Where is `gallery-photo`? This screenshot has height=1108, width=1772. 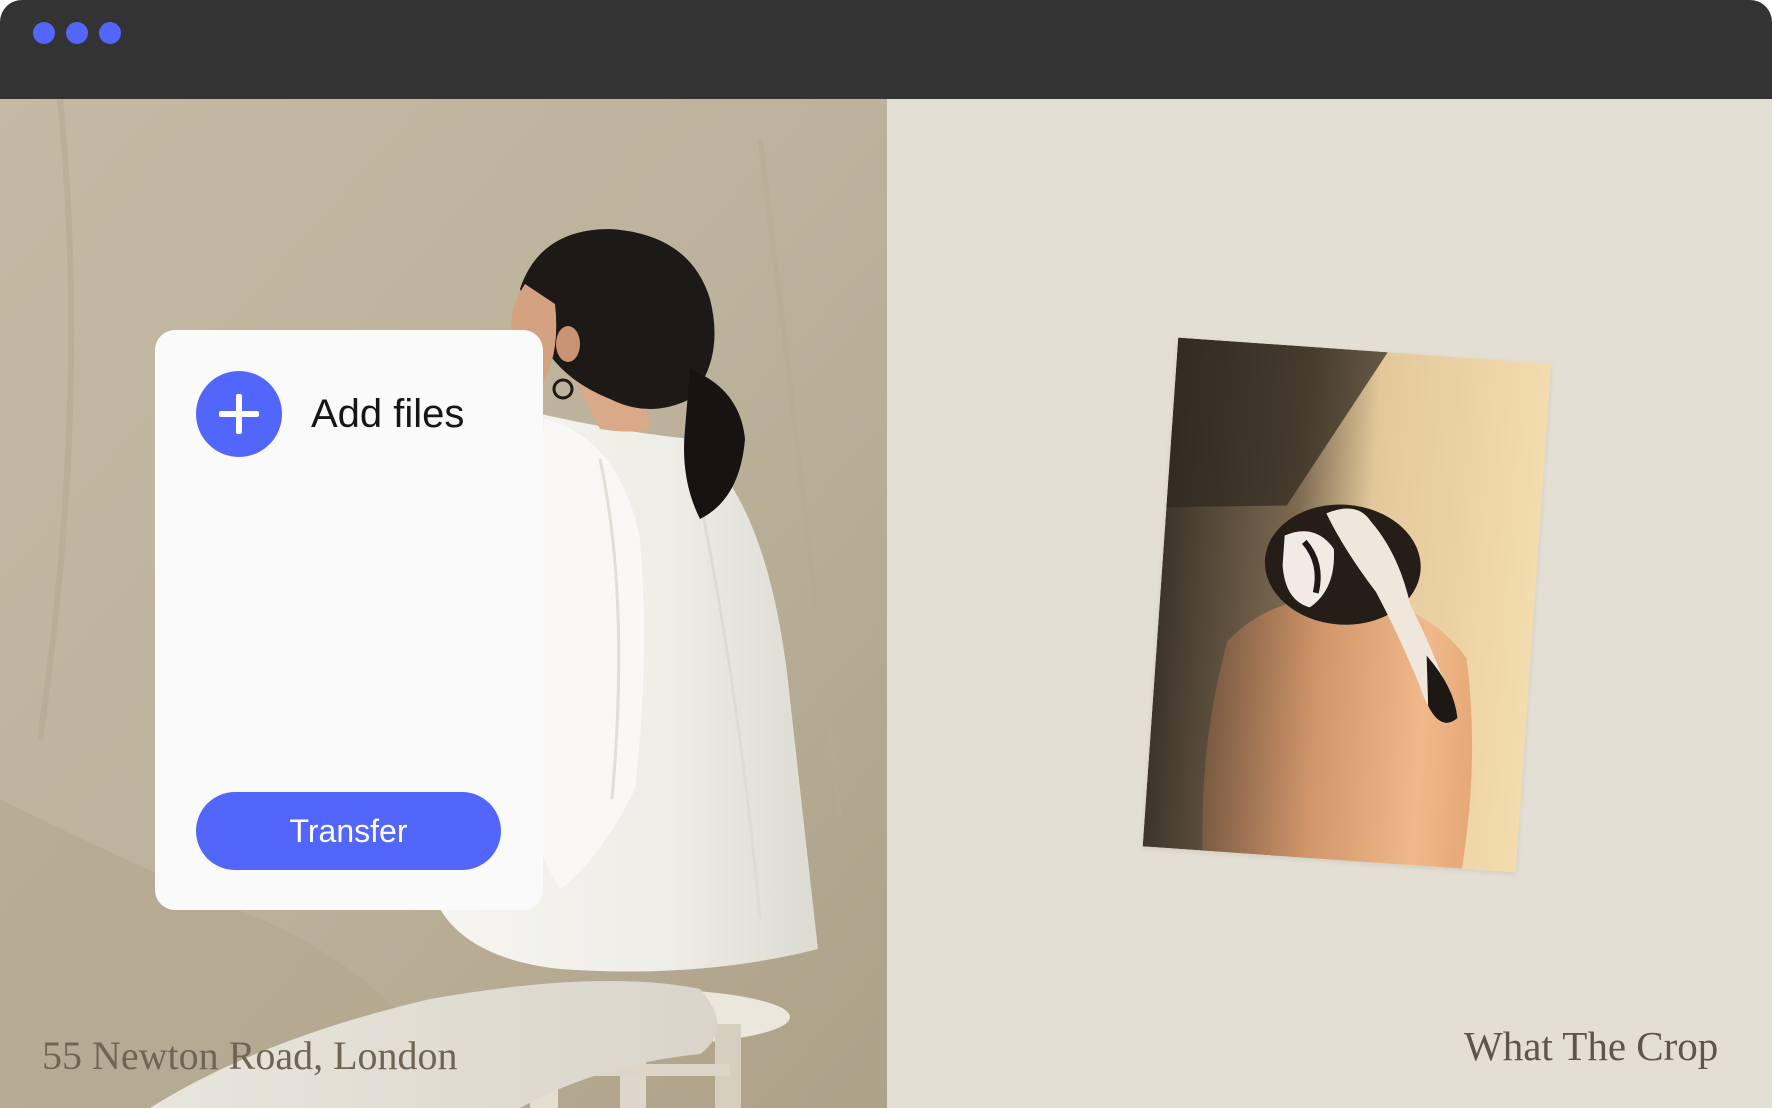 gallery-photo is located at coordinates (1347, 605).